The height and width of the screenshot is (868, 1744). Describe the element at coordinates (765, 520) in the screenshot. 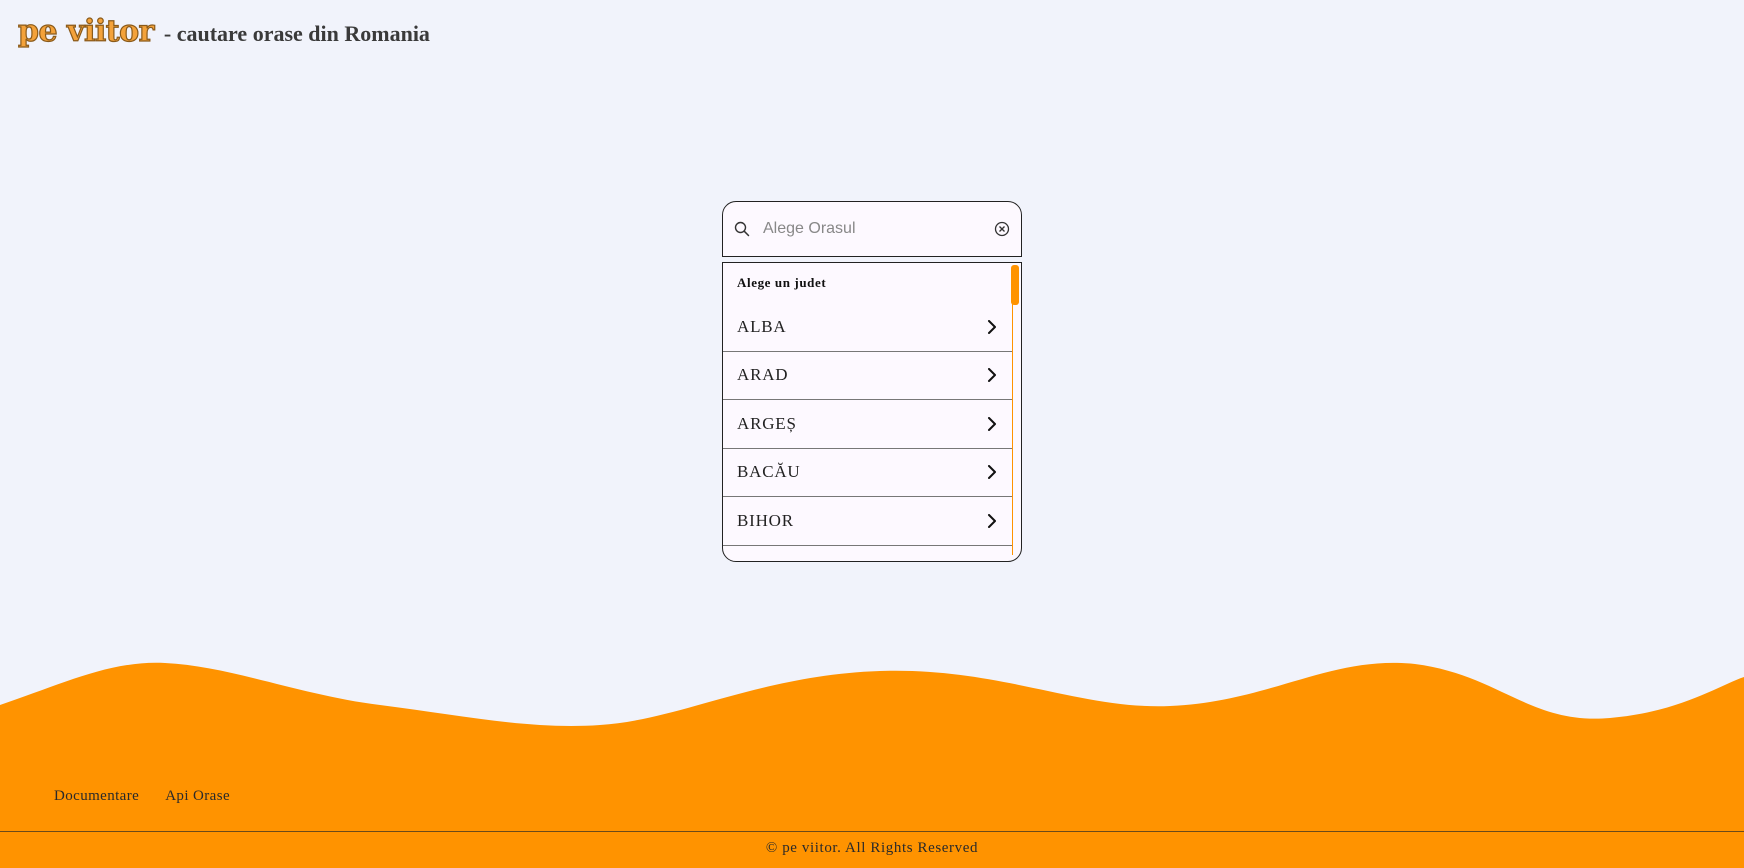

I see `county-label: BIHOR` at that location.